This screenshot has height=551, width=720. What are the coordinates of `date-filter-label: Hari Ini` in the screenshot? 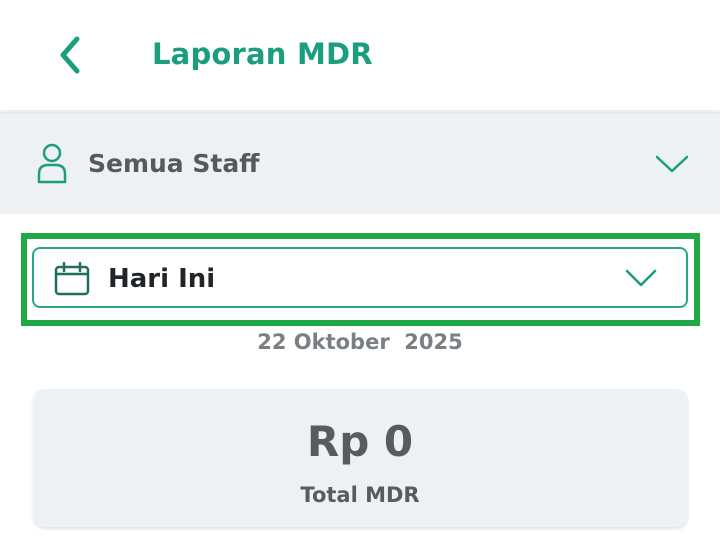 It's located at (162, 279).